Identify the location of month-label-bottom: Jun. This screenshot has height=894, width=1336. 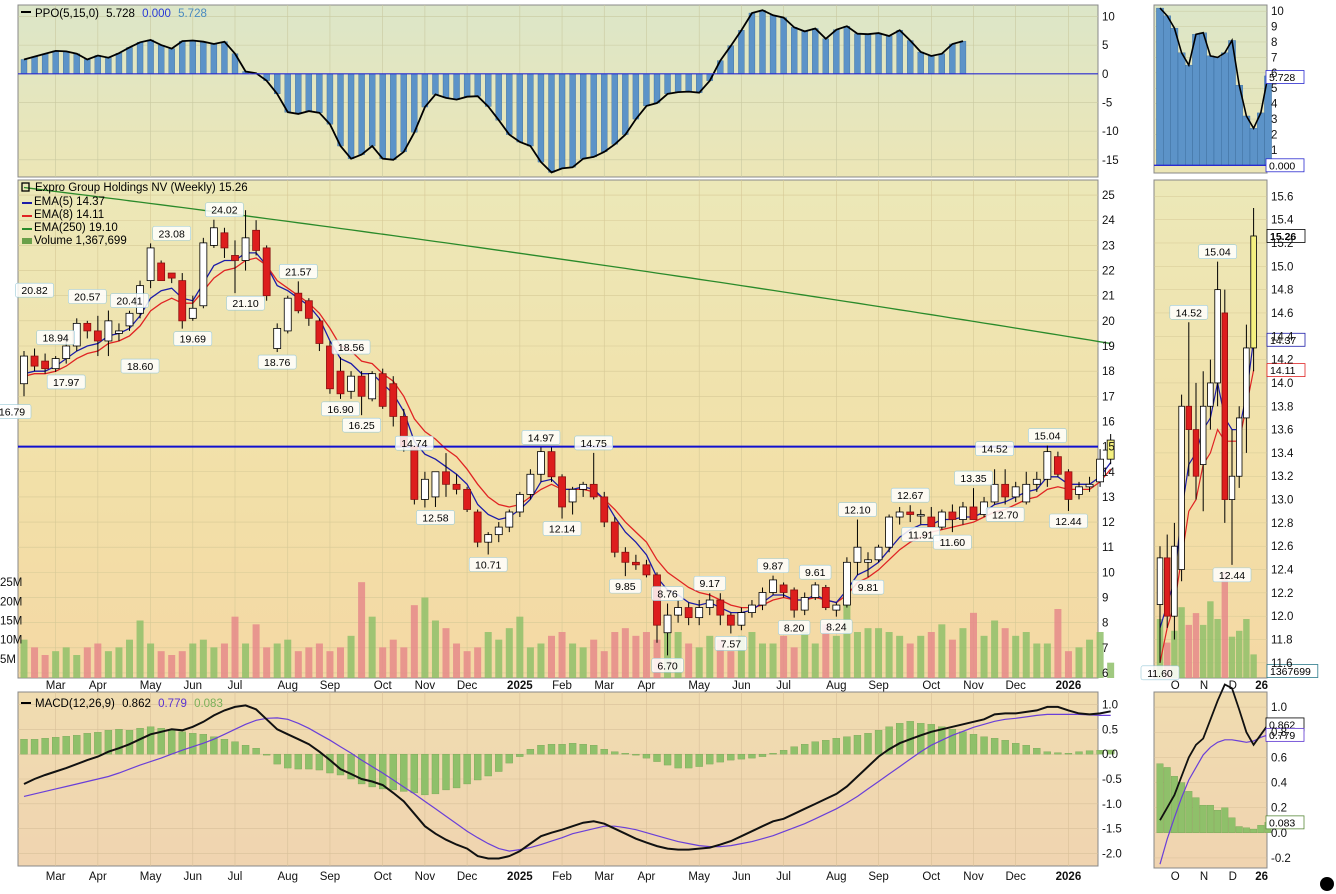
(193, 877).